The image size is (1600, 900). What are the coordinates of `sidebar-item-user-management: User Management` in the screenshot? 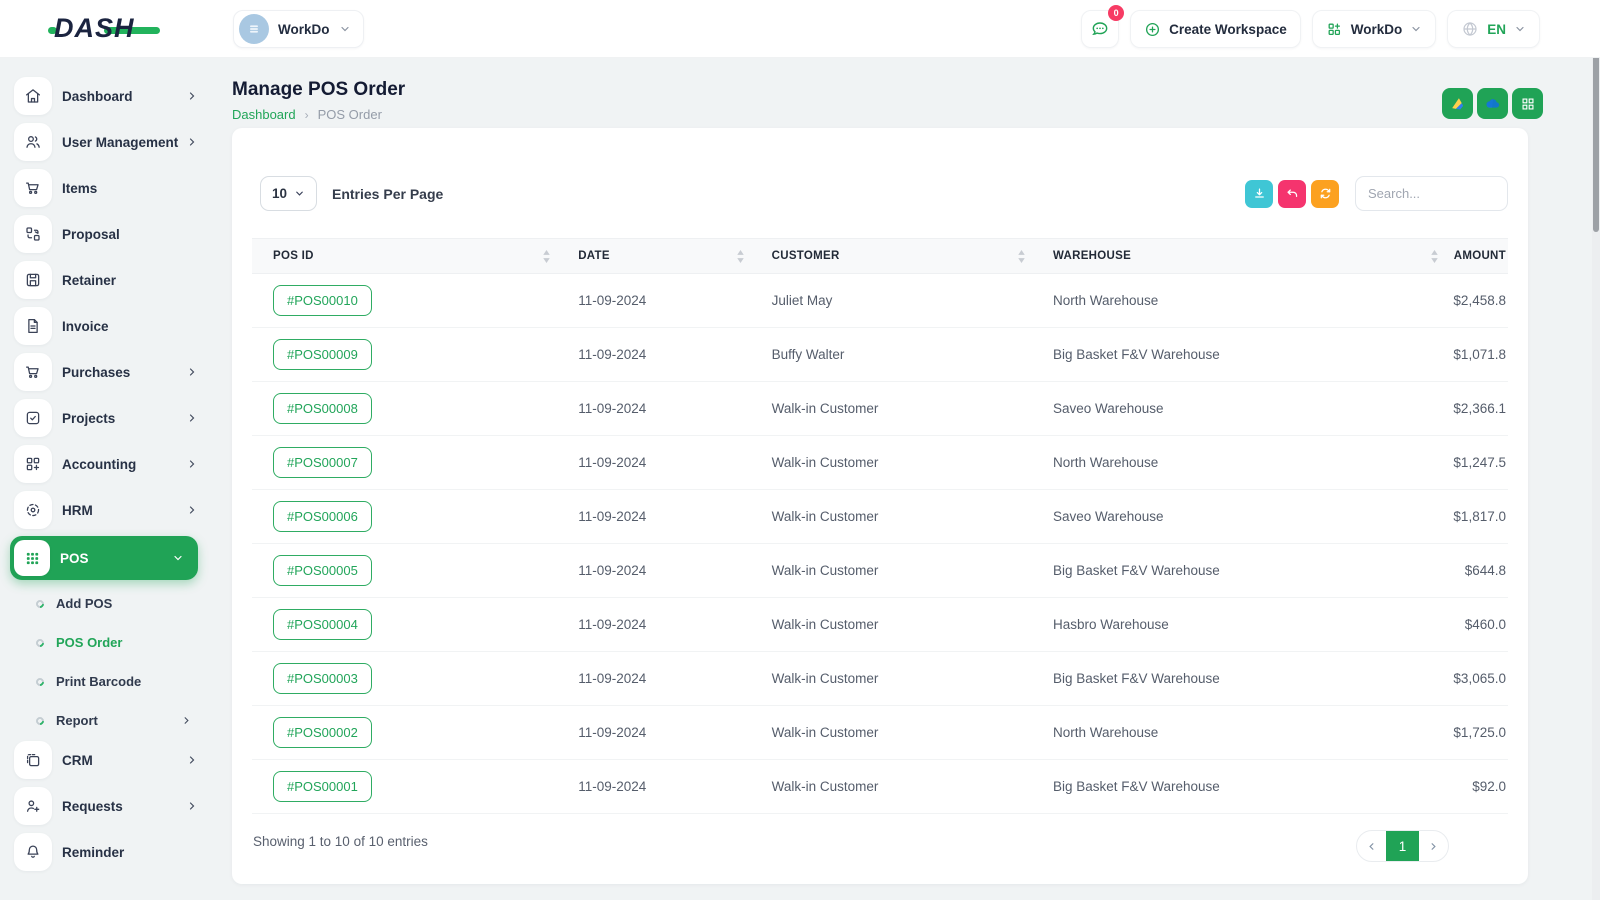 It's located at (106, 142).